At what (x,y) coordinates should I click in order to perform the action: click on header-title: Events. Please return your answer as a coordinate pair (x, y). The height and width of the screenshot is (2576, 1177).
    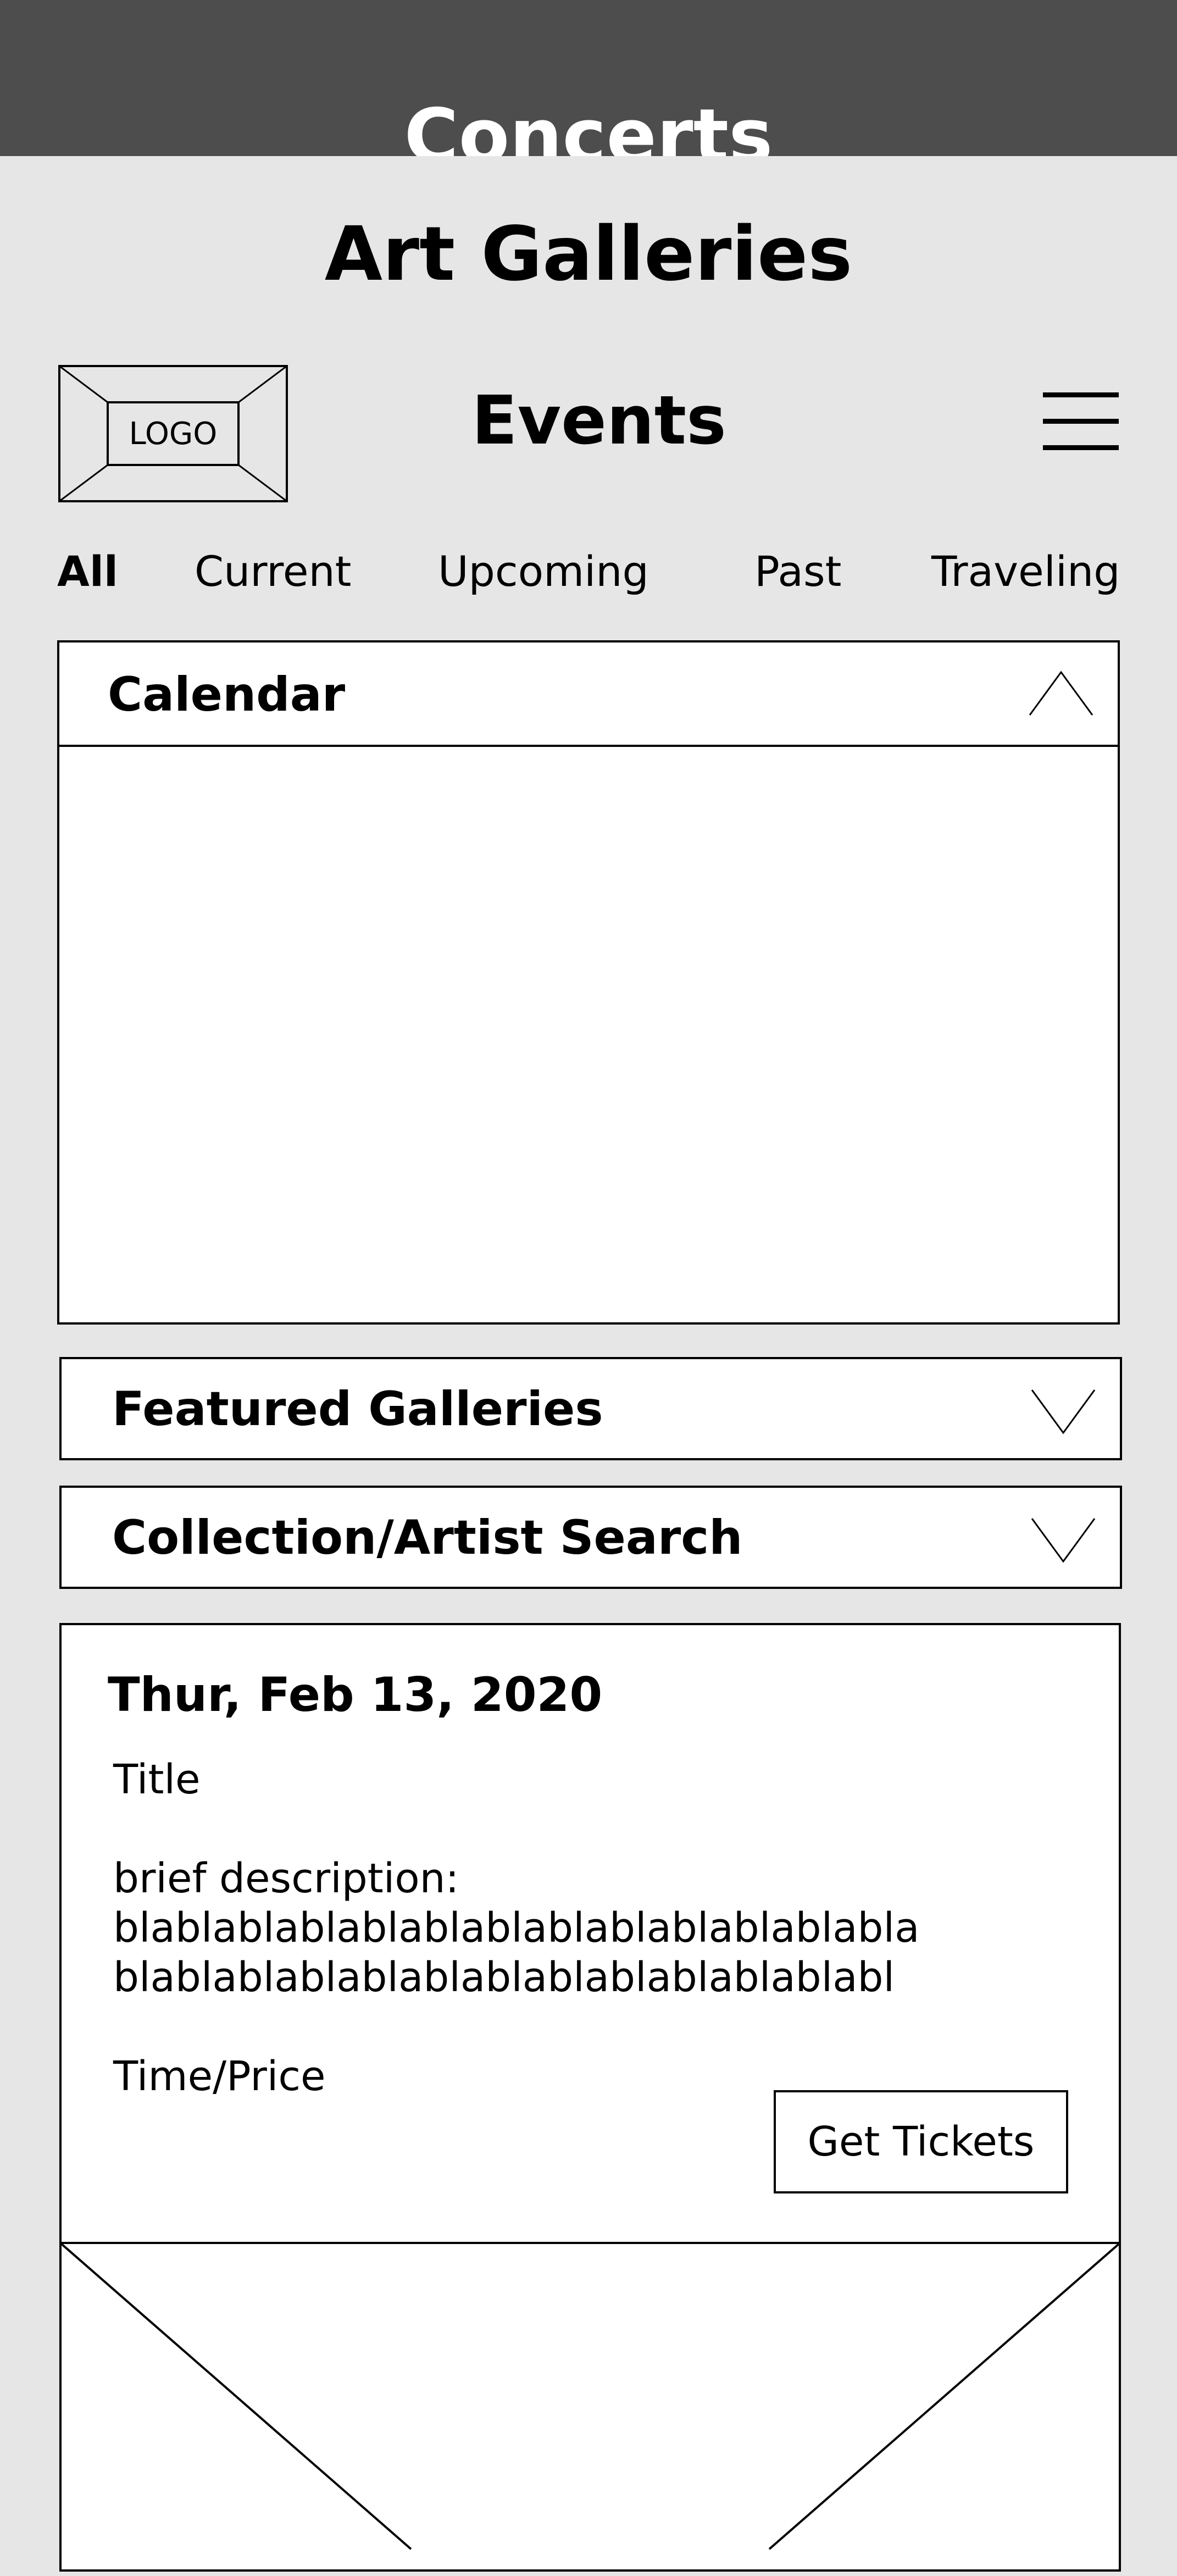
    Looking at the image, I should click on (598, 420).